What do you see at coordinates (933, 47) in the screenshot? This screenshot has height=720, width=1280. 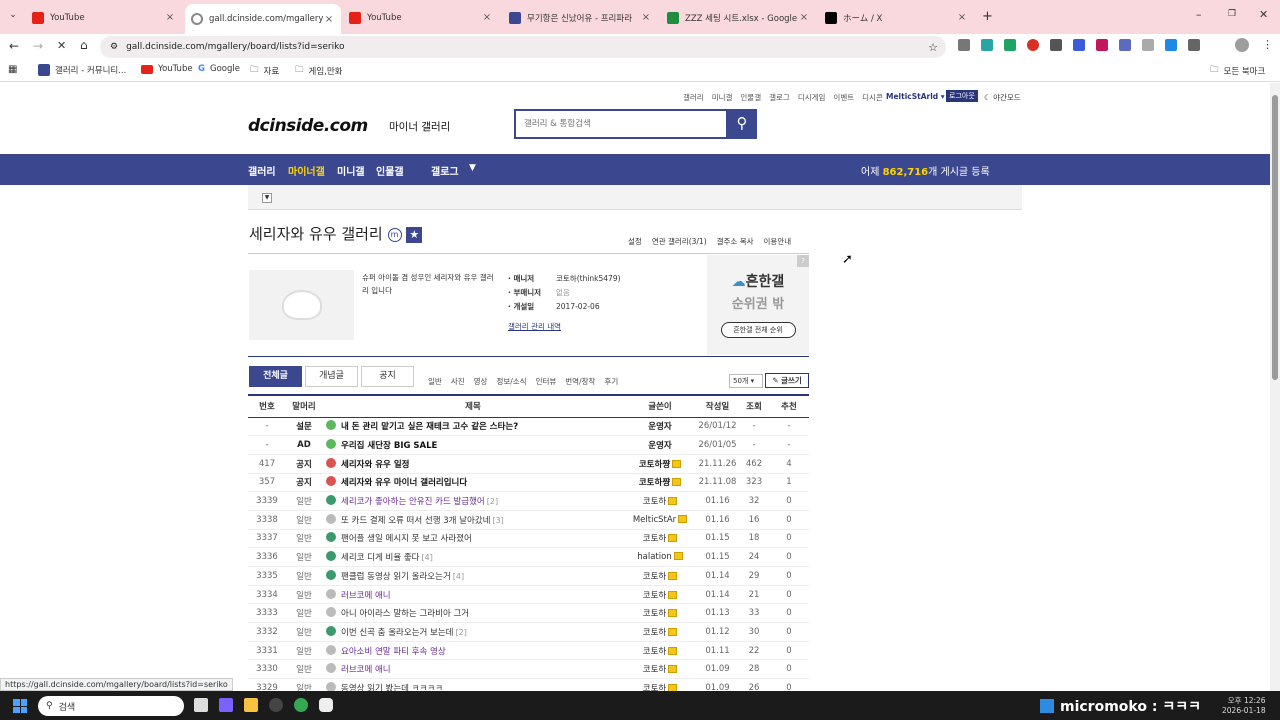 I see `bookmark-star-icon: ☆` at bounding box center [933, 47].